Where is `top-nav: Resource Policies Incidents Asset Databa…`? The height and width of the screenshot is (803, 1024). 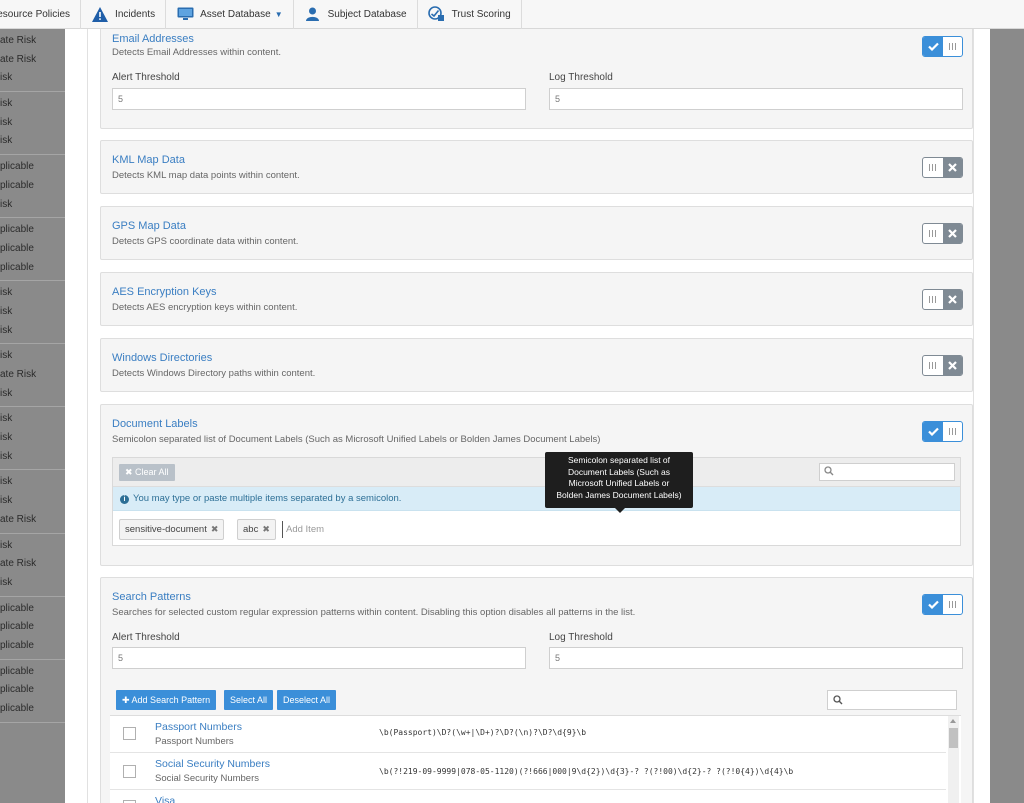
top-nav: Resource Policies Incidents Asset Databa… is located at coordinates (512, 14).